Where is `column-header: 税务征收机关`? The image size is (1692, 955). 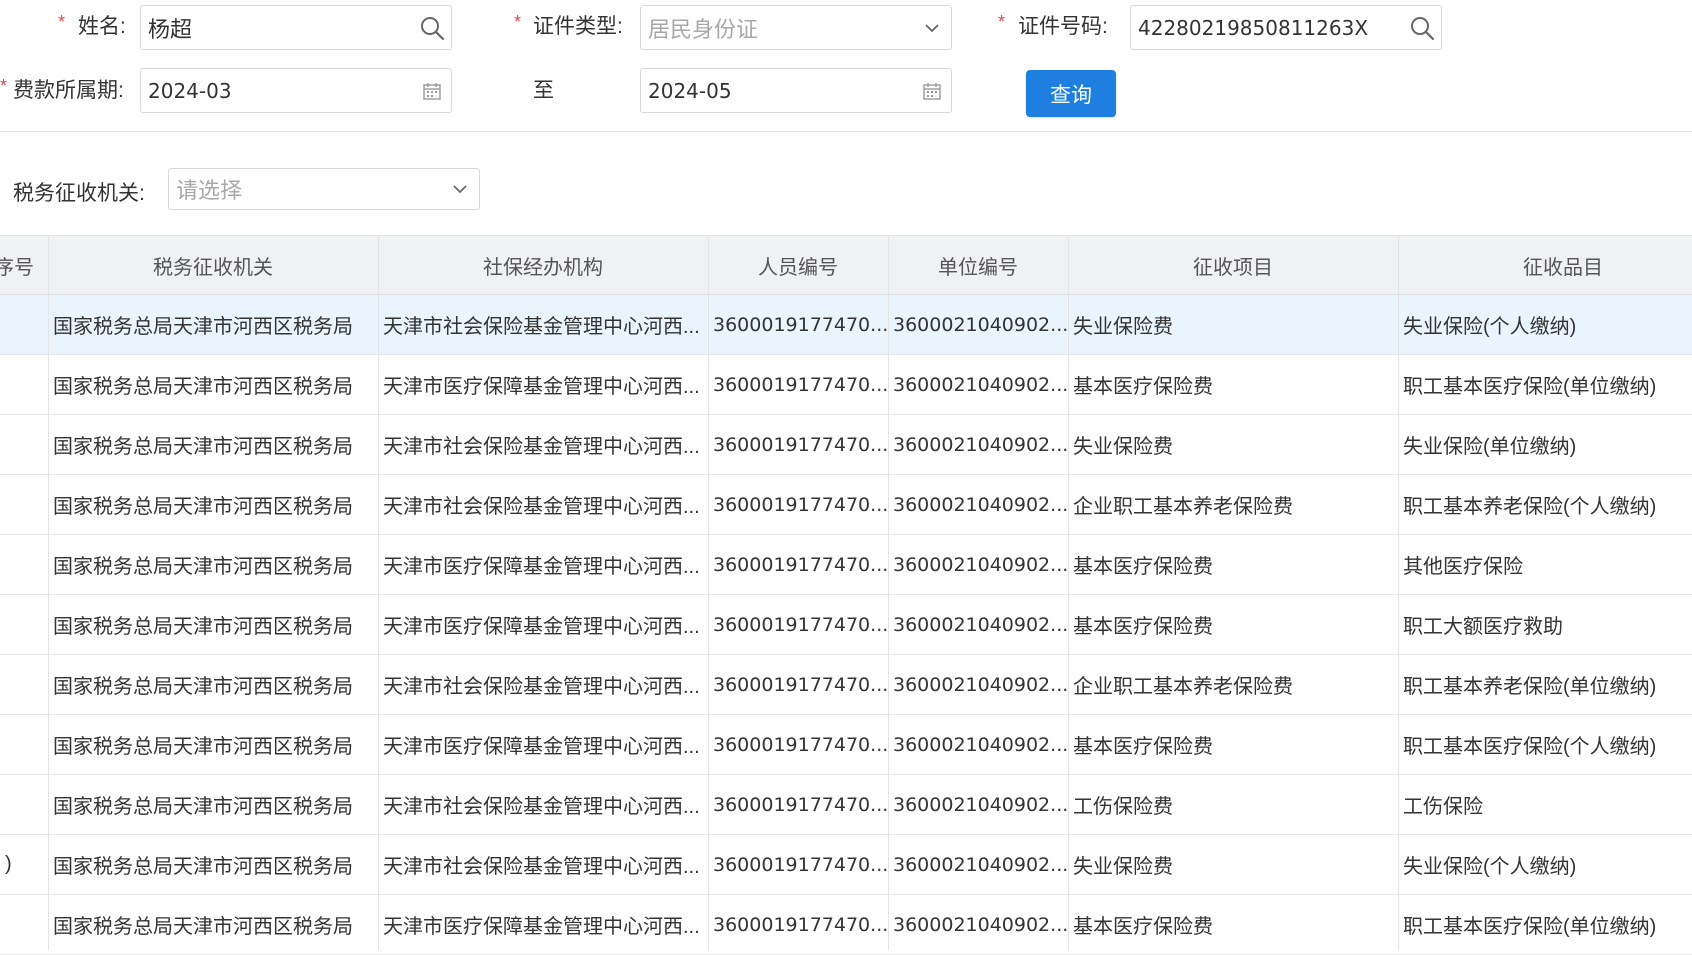 column-header: 税务征收机关 is located at coordinates (213, 267).